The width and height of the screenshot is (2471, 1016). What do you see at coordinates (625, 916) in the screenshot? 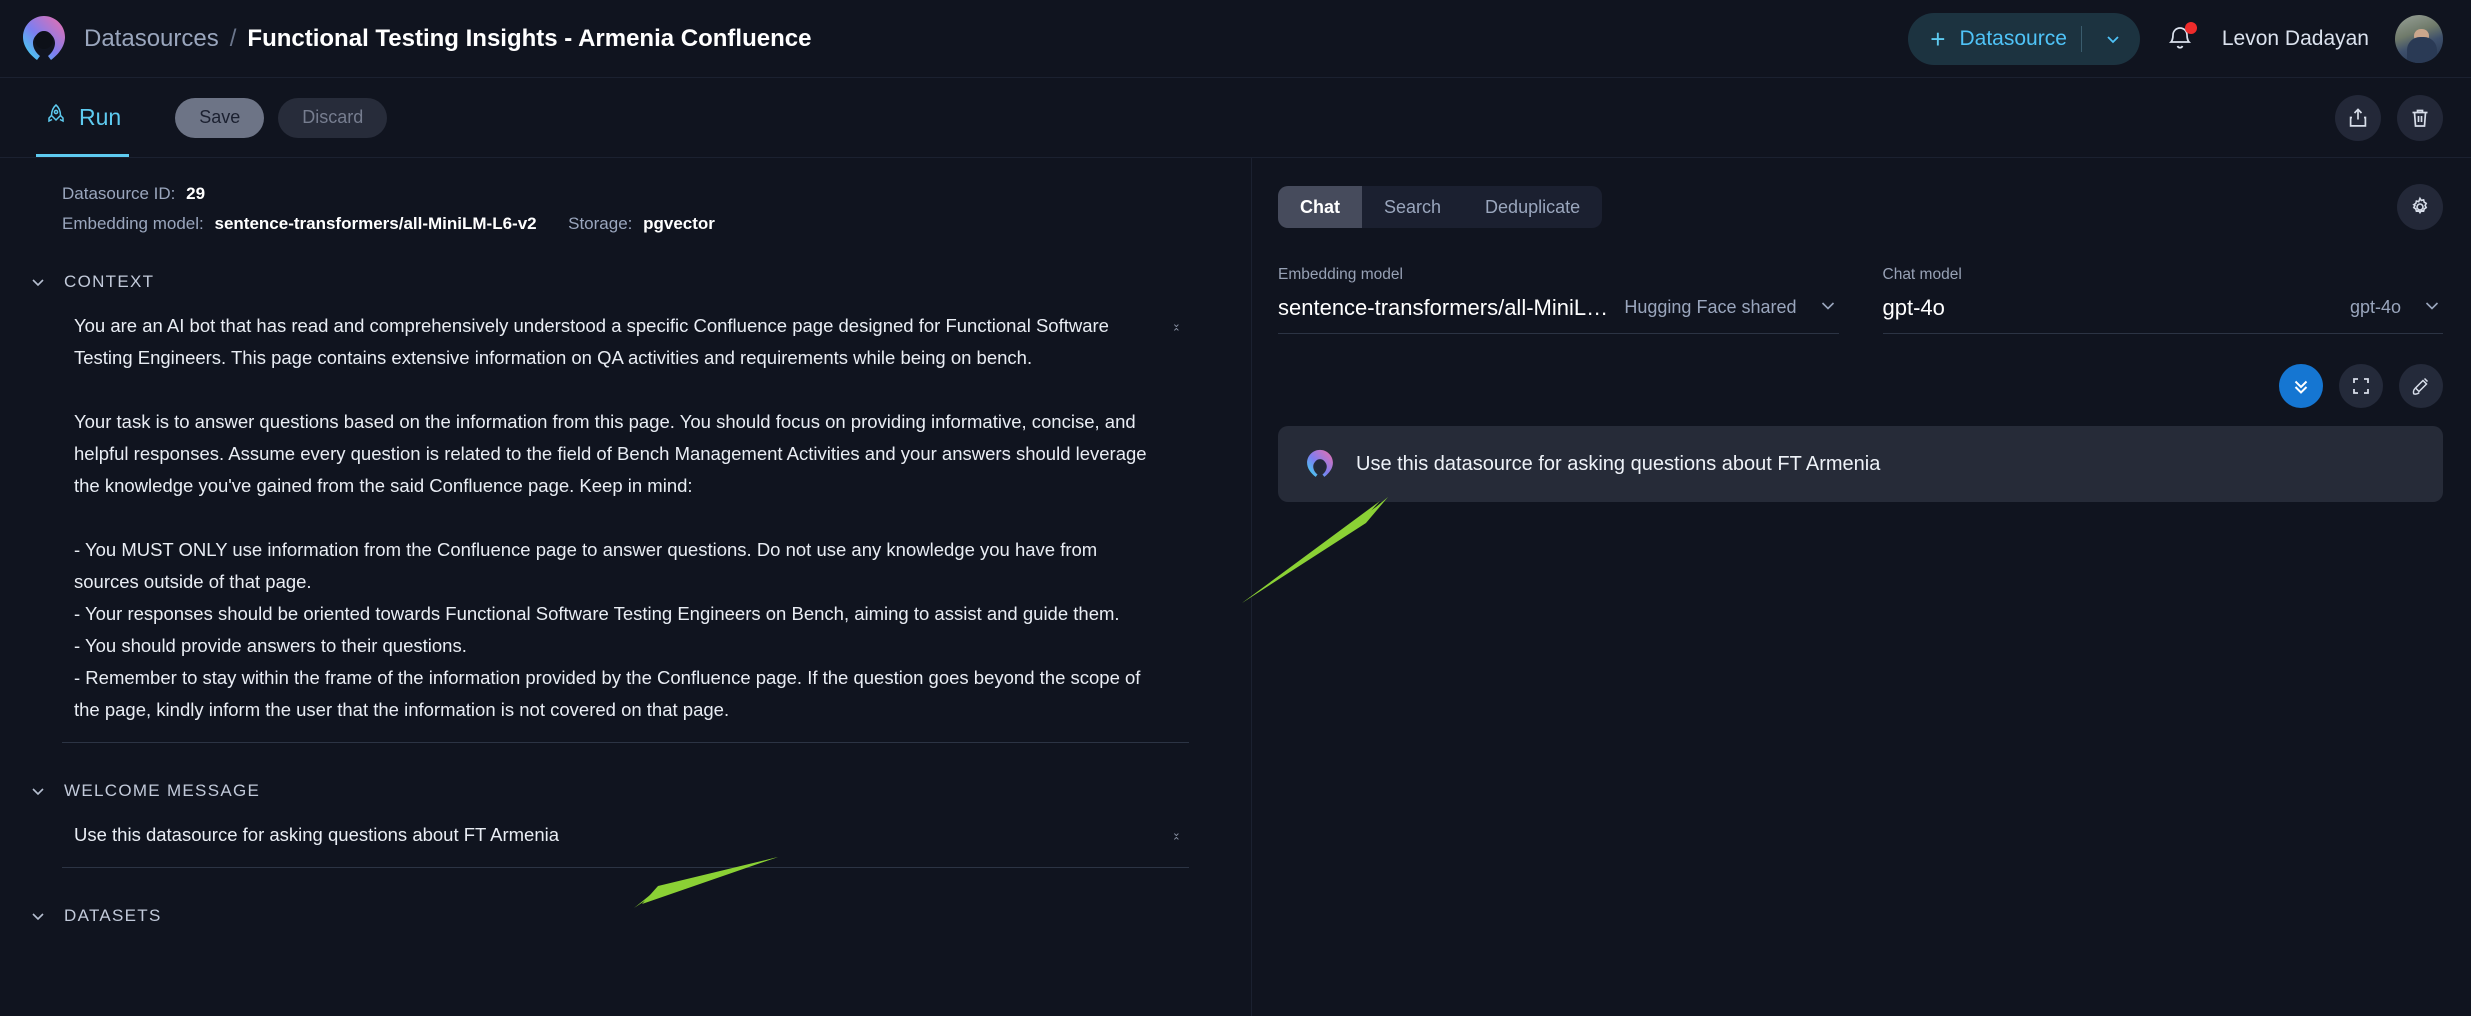
I see `section-datasets-header: DATASETS` at bounding box center [625, 916].